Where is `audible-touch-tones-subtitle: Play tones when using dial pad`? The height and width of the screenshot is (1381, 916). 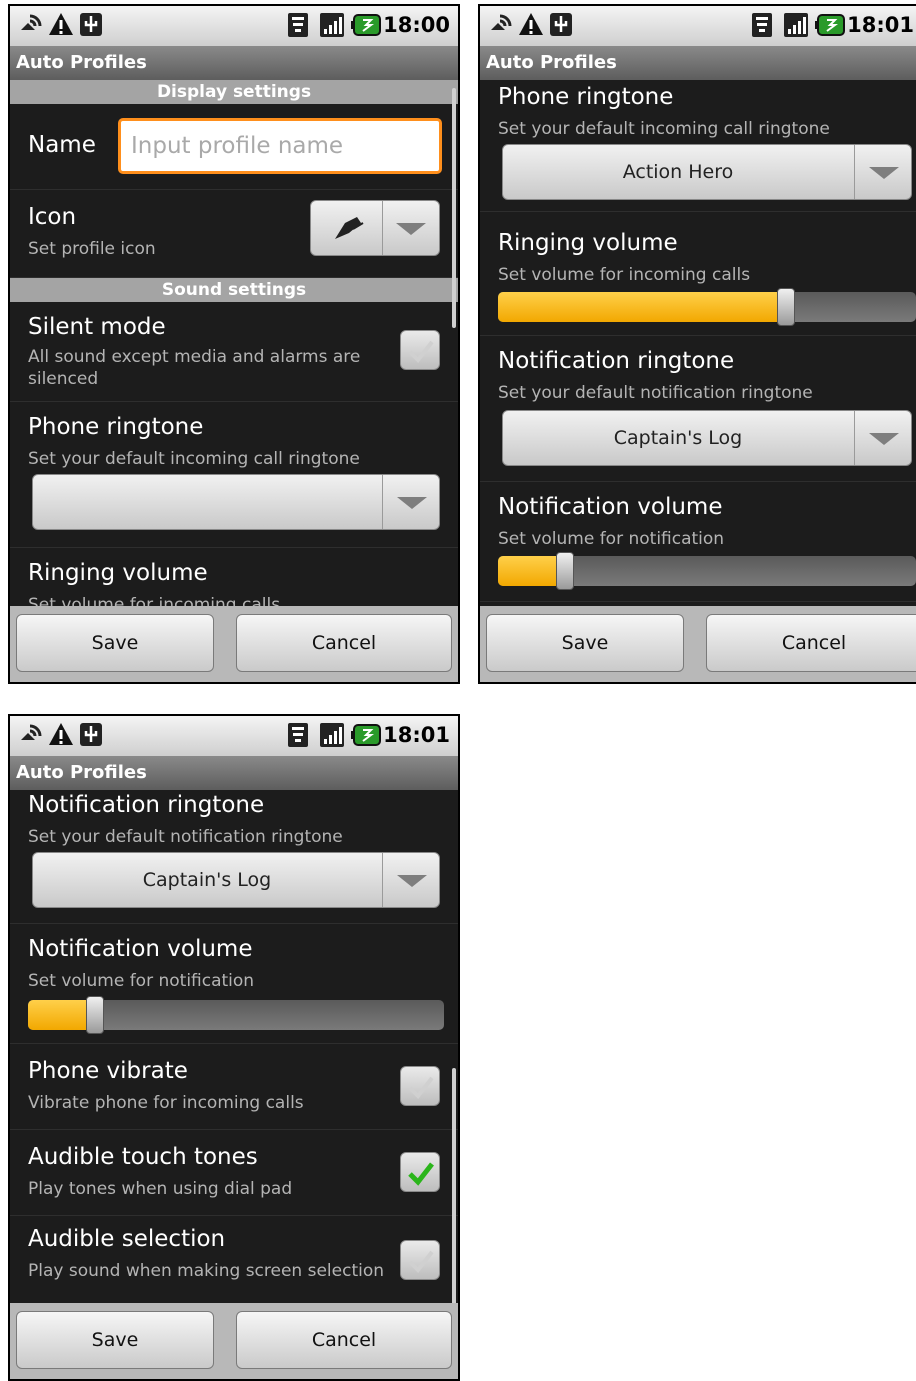 audible-touch-tones-subtitle: Play tones when using dial pad is located at coordinates (160, 1189).